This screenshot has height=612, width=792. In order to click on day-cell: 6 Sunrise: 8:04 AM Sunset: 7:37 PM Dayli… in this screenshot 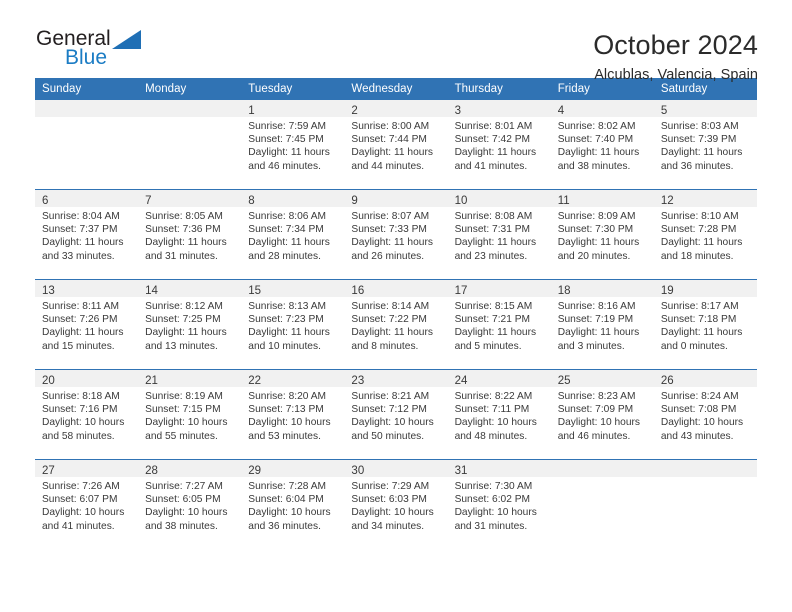, I will do `click(87, 234)`.